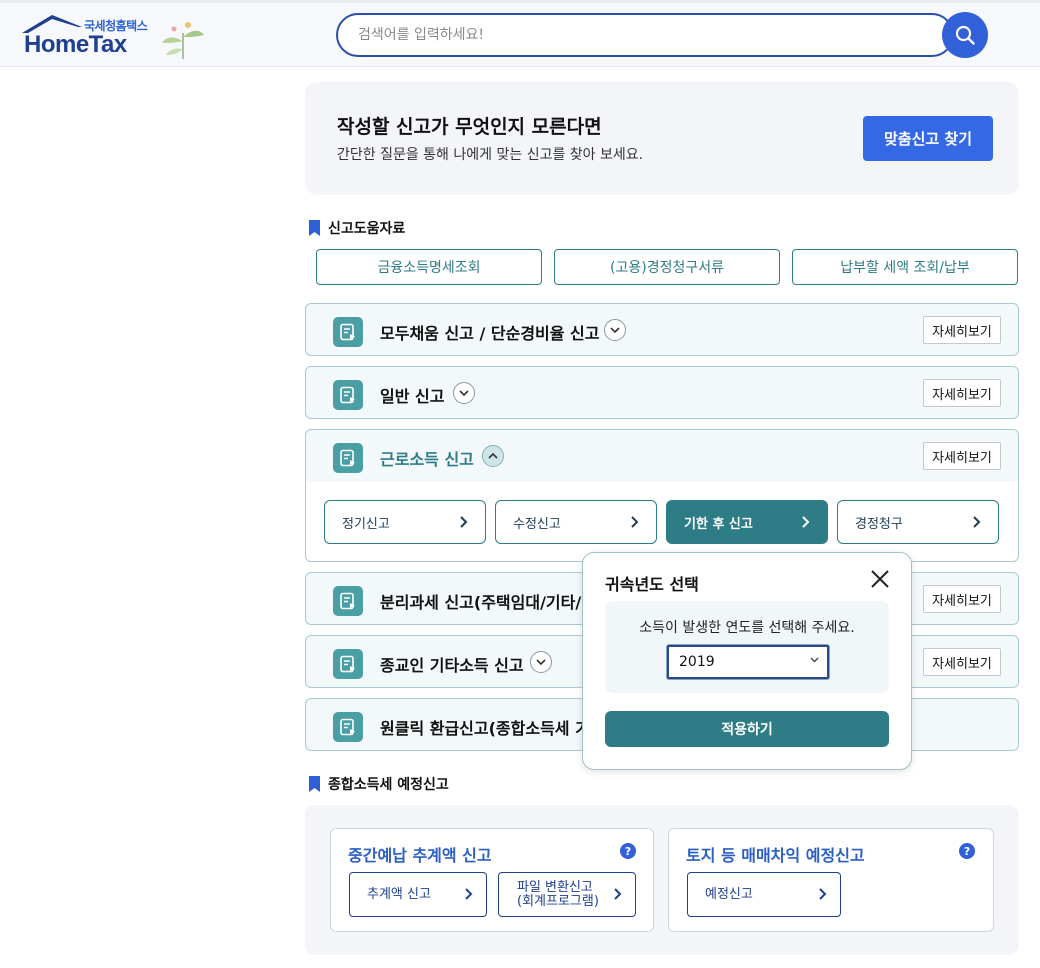  I want to click on estimate-section-title: 종합소득세 예정신고, so click(379, 784).